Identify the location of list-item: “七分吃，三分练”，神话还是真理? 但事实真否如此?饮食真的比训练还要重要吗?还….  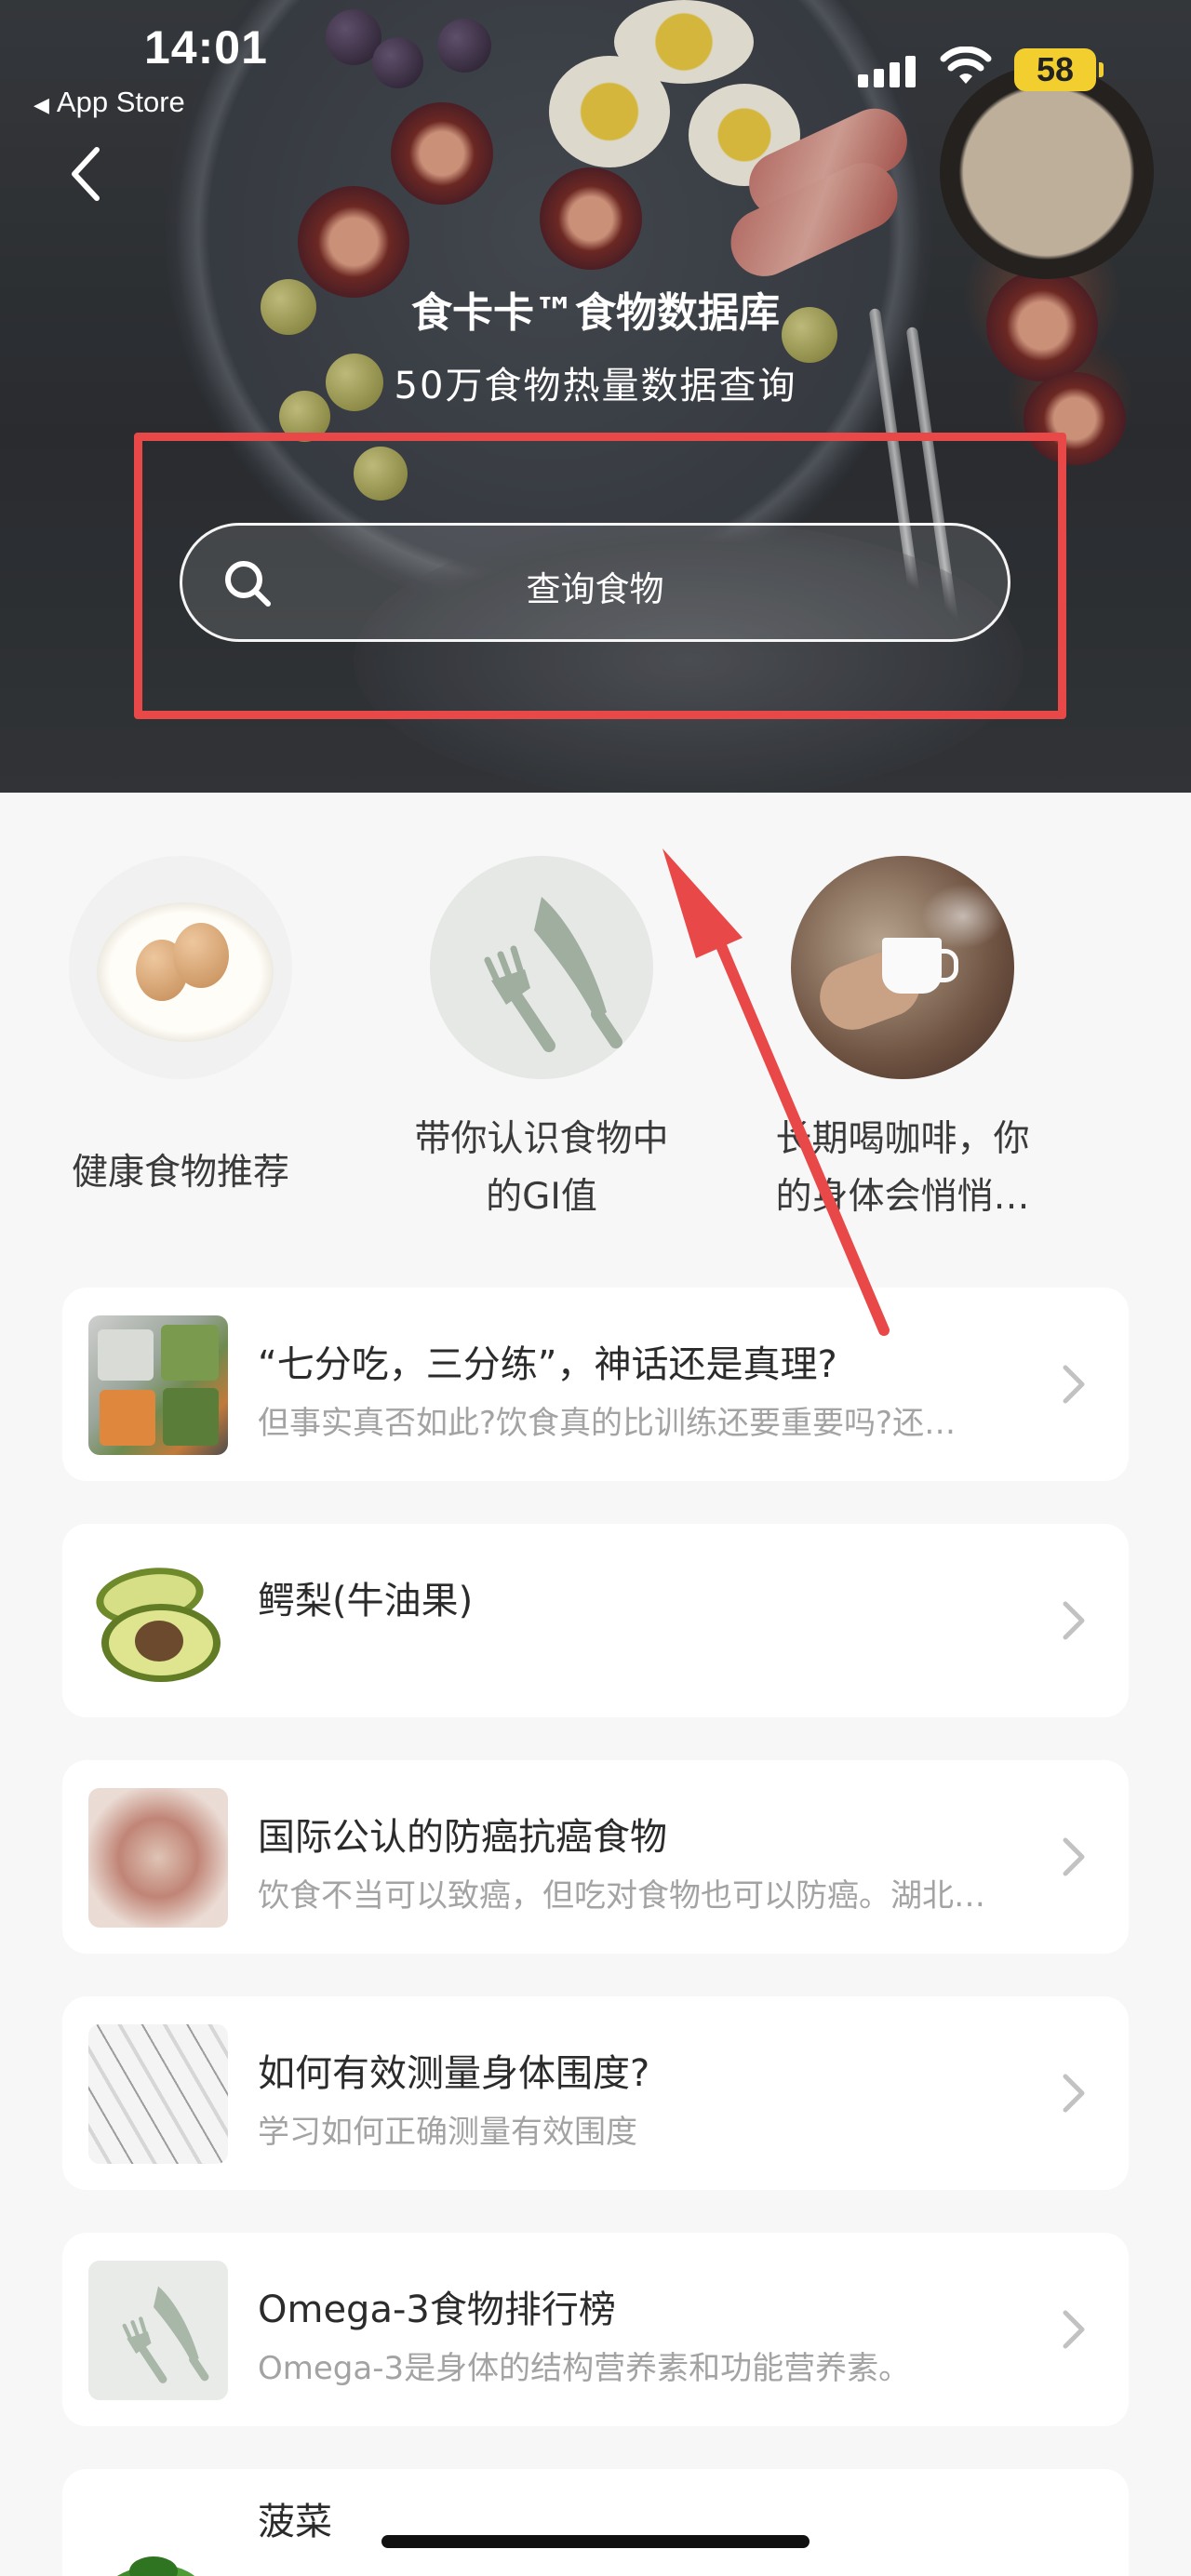
(595, 1384).